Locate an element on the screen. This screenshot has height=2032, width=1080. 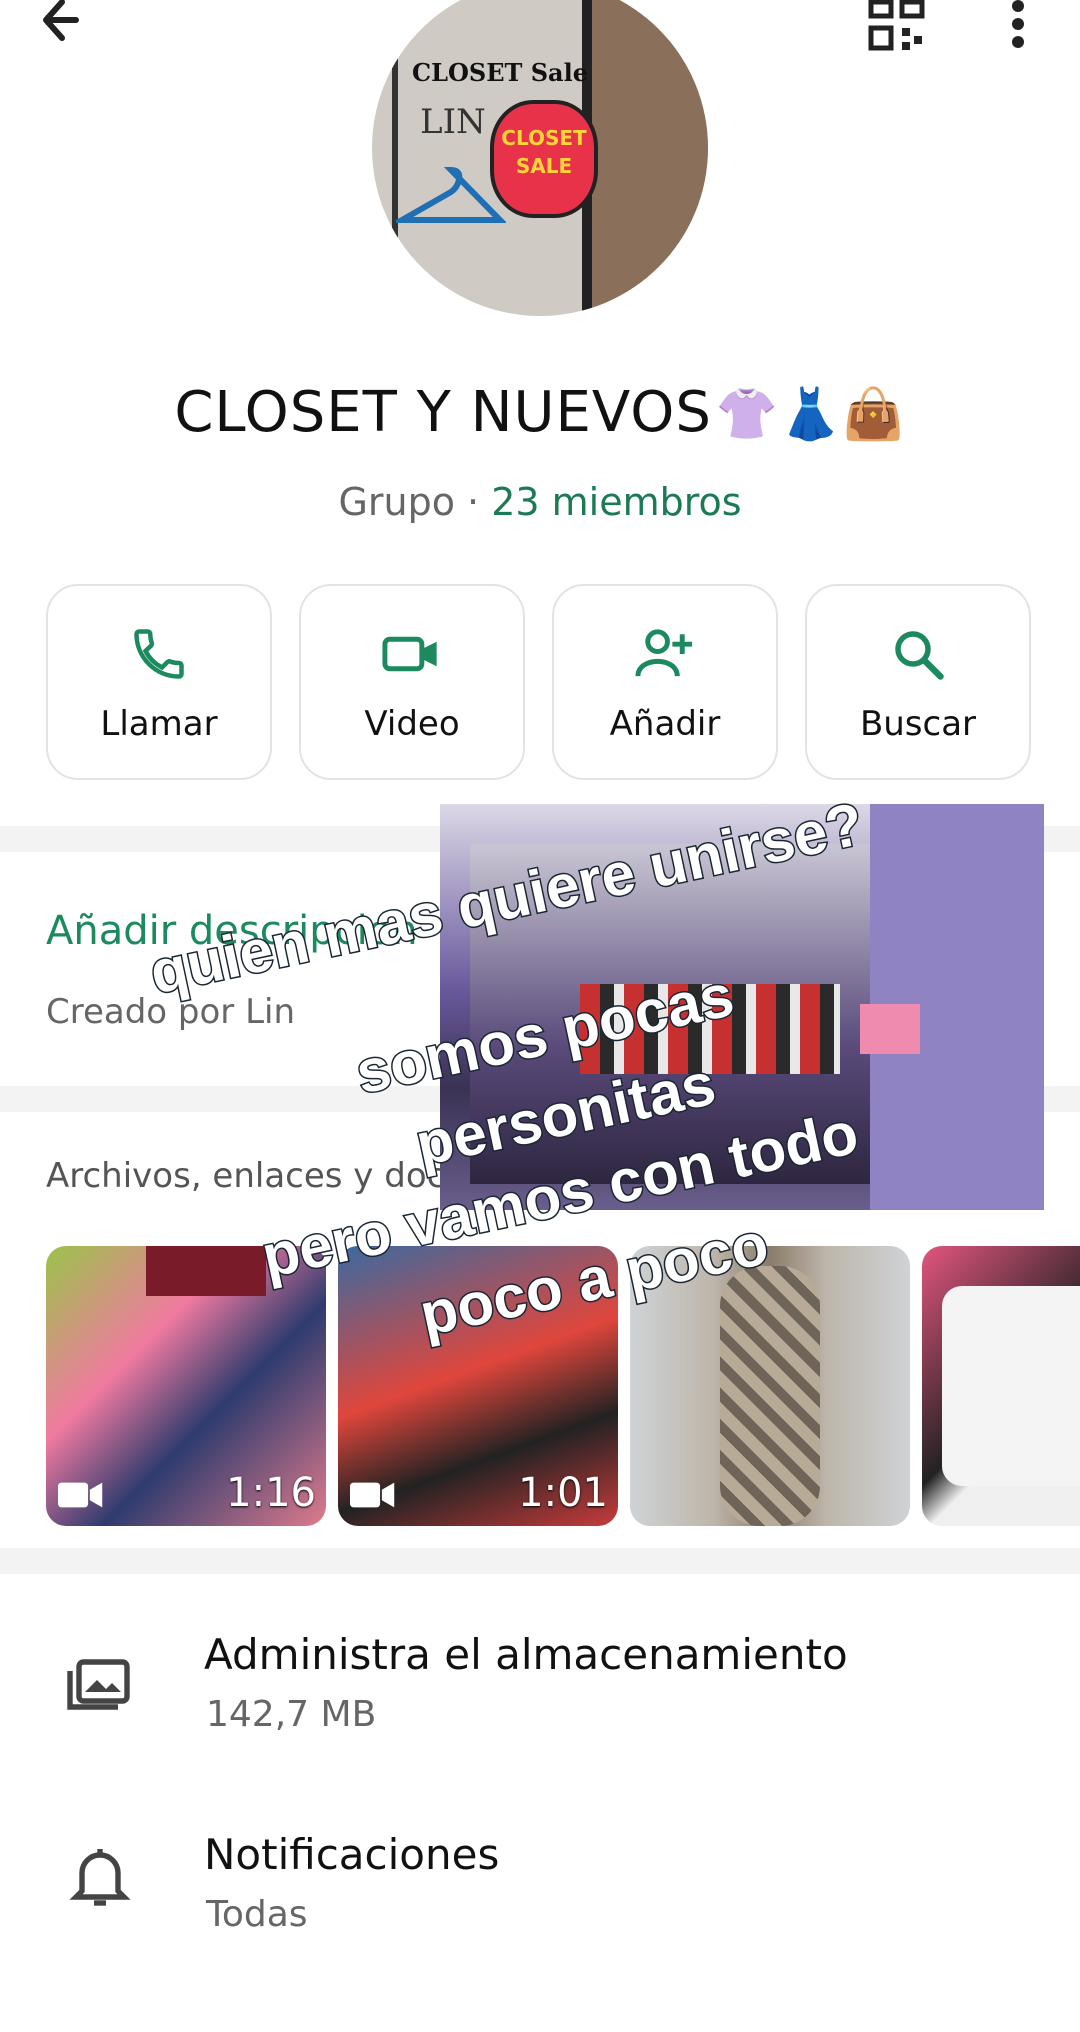
group-name: CLOSET Y NUEVOS👚👗👜 is located at coordinates (540, 412).